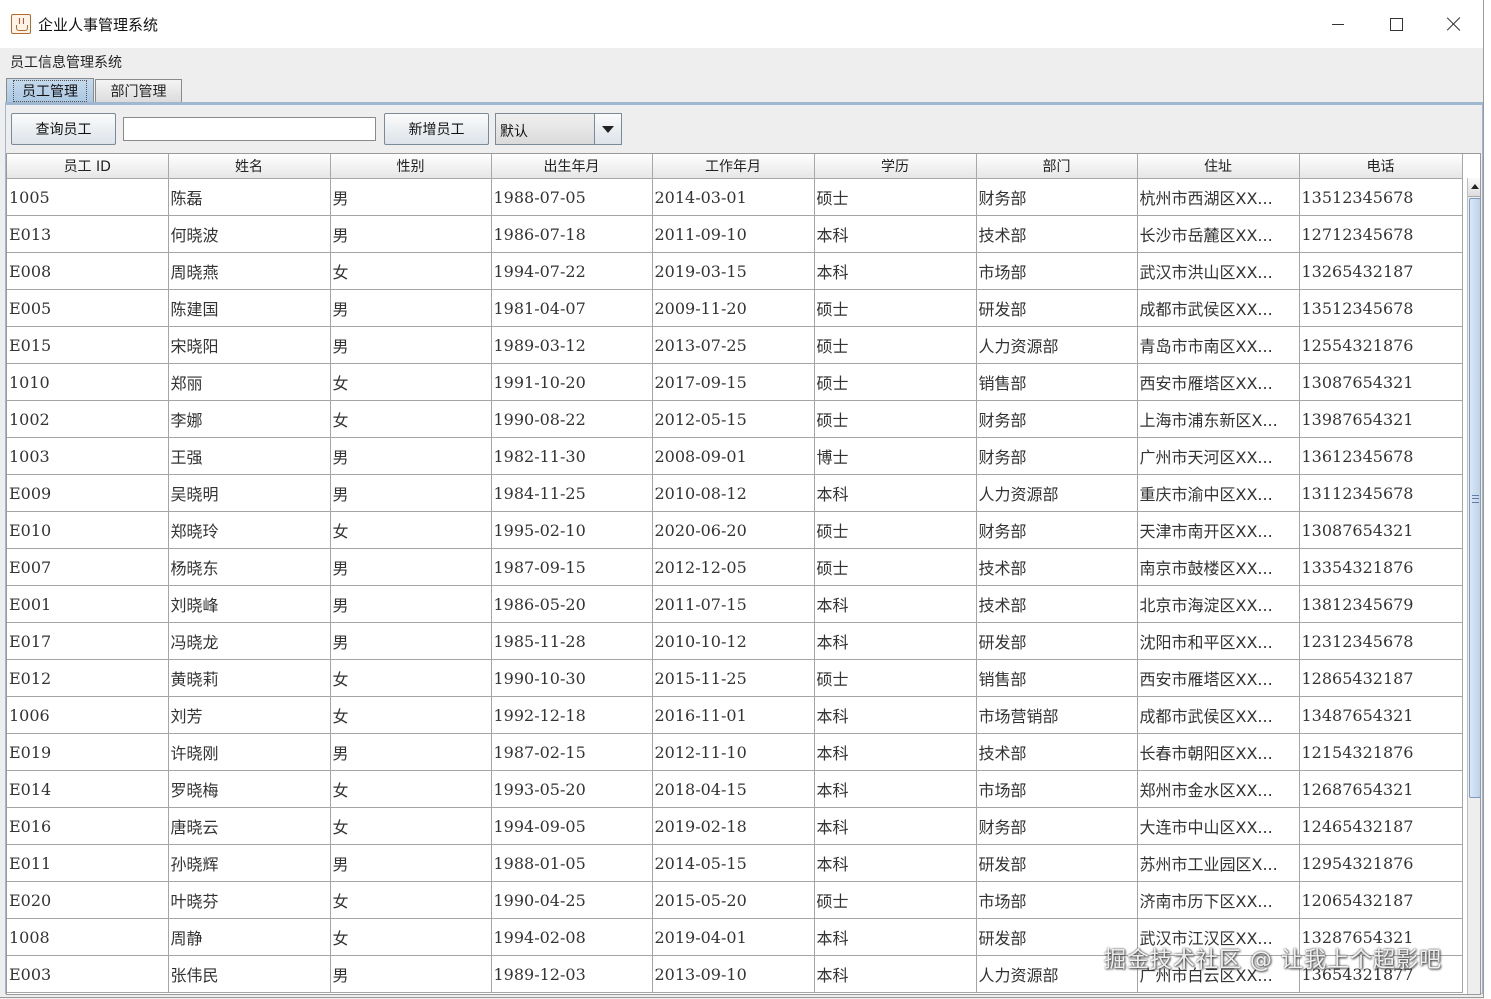  Describe the element at coordinates (88, 826) in the screenshot. I see `table-cell: E016` at that location.